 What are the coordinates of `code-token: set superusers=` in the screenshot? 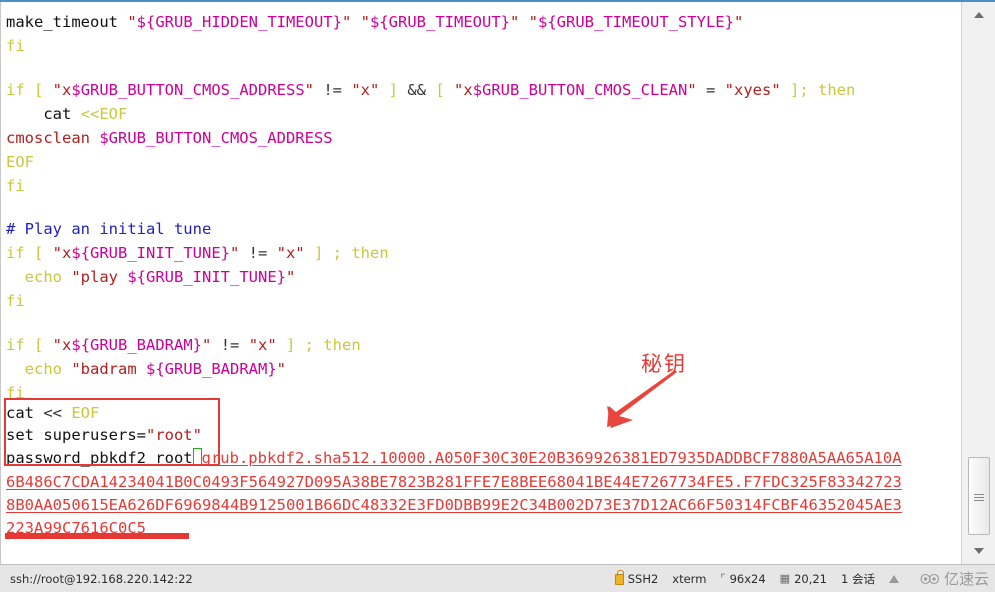 It's located at (76, 435).